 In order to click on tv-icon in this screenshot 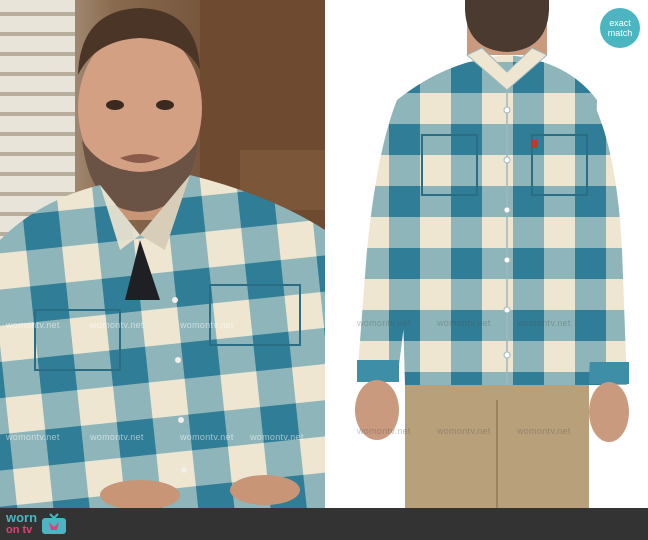, I will do `click(54, 523)`.